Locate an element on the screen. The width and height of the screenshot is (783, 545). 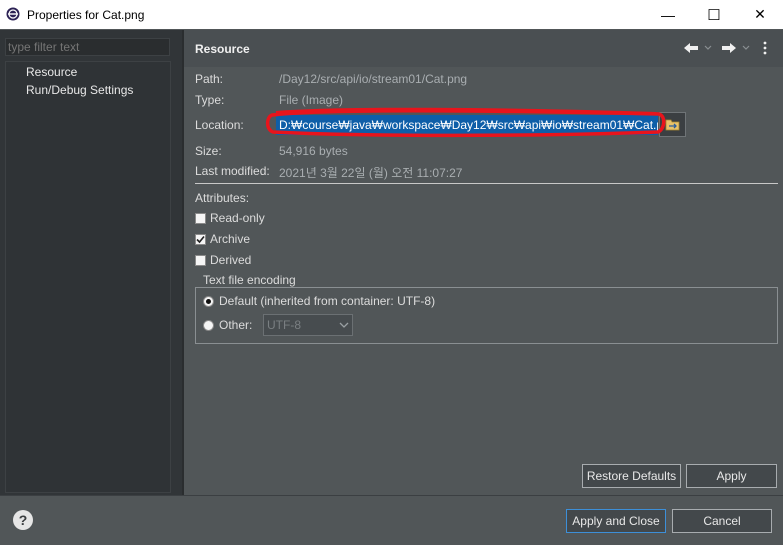
close-icon: ✕ is located at coordinates (760, 14).